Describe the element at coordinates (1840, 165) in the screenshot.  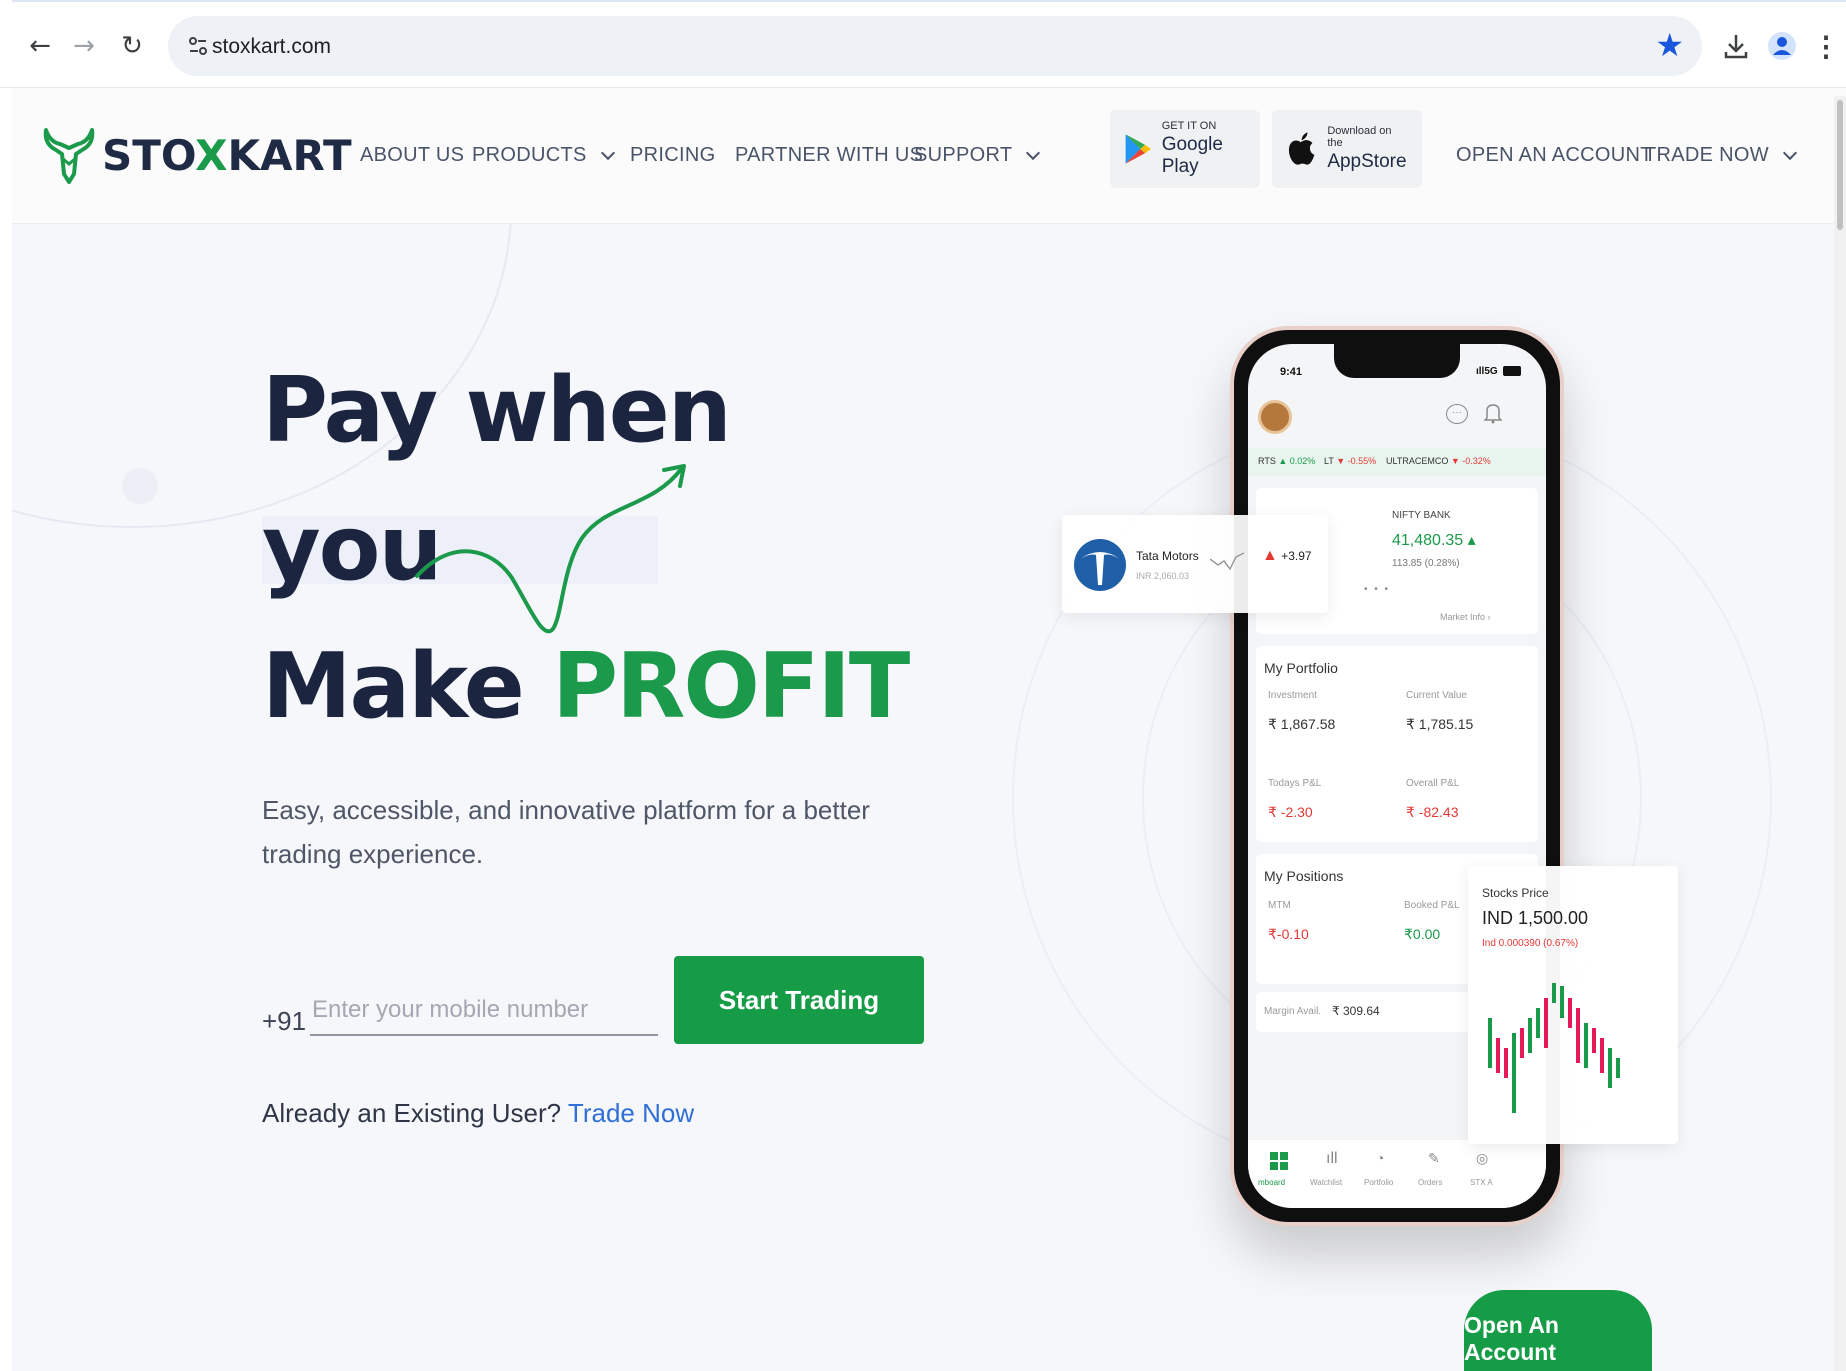
I see `scrollbar-thumb` at that location.